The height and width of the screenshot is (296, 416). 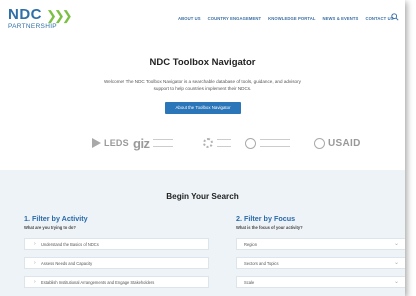 I want to click on activity-item-label: Assess Needs and Capacity, so click(x=67, y=263).